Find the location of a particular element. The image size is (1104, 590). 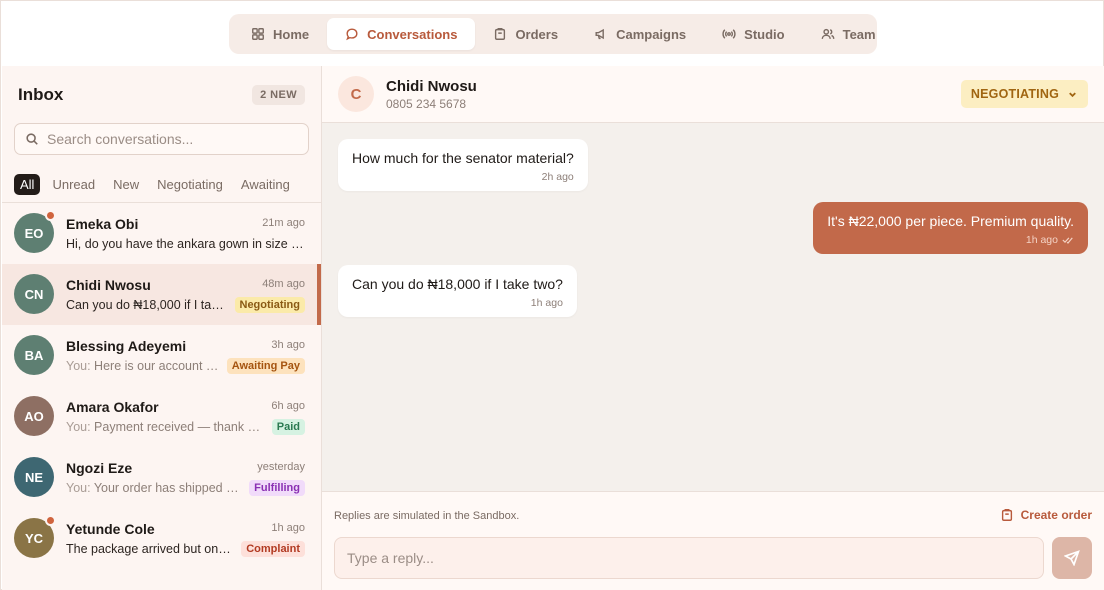

filter-new: New is located at coordinates (126, 184).